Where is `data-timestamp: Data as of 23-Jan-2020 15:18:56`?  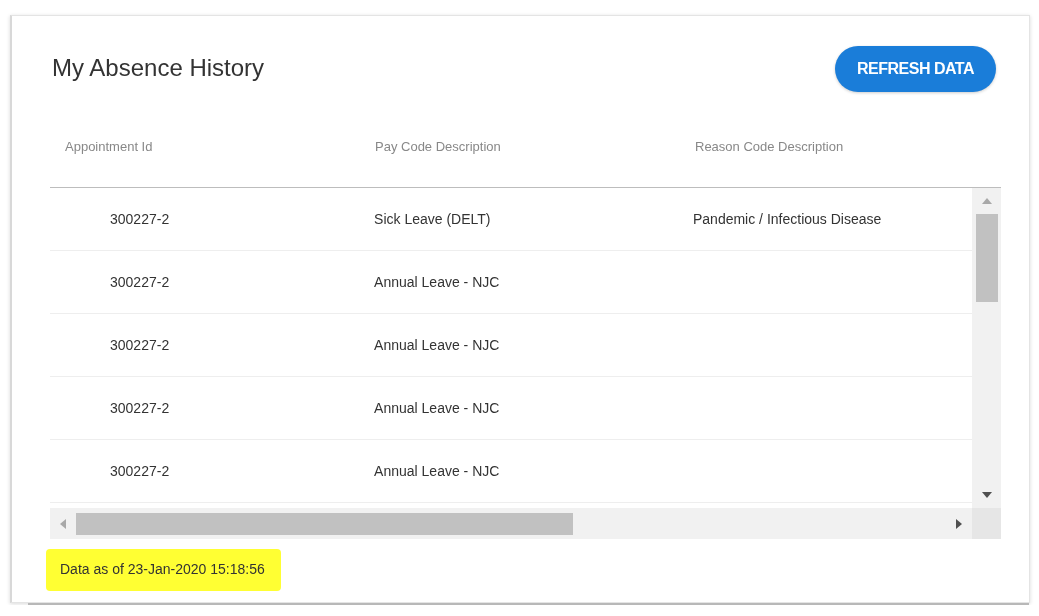 data-timestamp: Data as of 23-Jan-2020 15:18:56 is located at coordinates (163, 570).